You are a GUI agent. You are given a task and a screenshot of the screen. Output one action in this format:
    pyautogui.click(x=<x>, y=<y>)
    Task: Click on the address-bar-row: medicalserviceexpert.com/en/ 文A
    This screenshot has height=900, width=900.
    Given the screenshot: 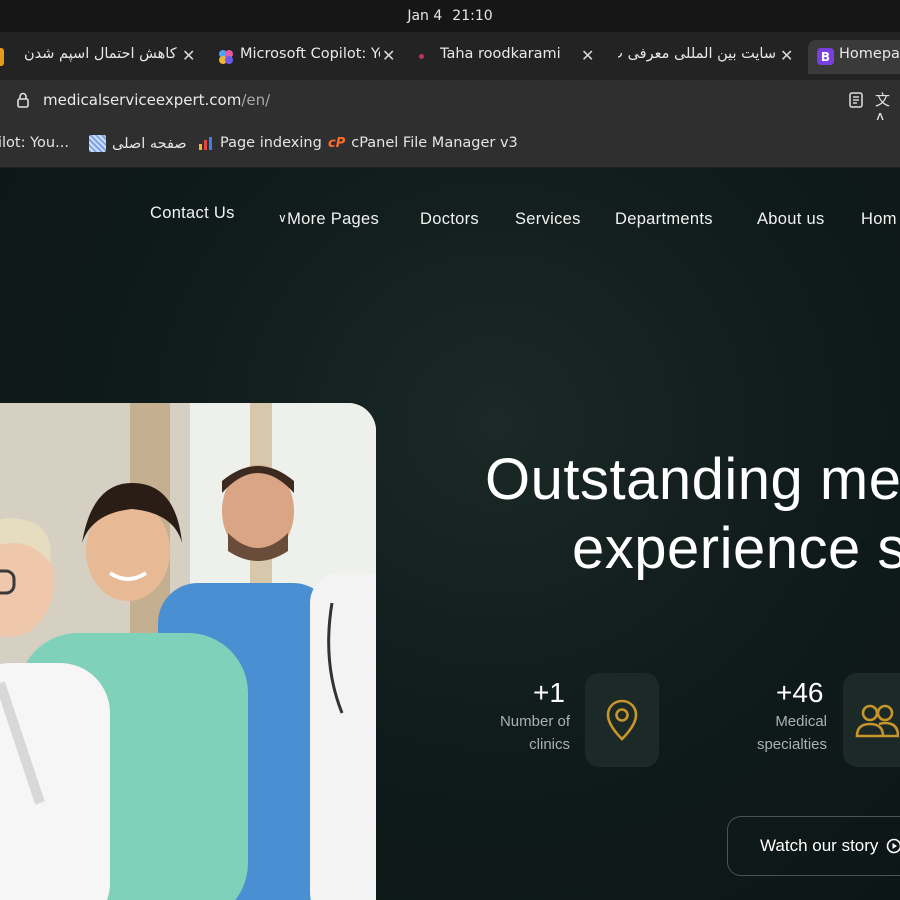 What is the action you would take?
    pyautogui.click(x=450, y=104)
    